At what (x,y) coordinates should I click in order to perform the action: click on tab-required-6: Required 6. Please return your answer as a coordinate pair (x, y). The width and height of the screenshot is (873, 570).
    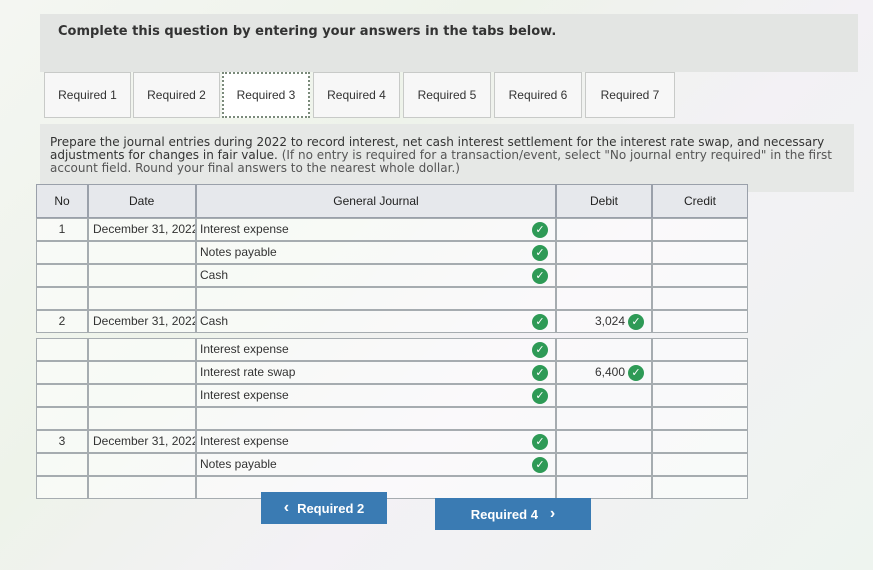
    Looking at the image, I should click on (538, 95).